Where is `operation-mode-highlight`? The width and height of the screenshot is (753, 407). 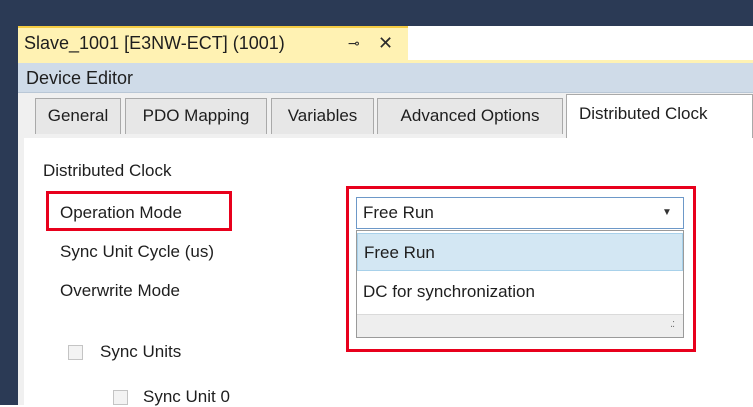
operation-mode-highlight is located at coordinates (139, 211).